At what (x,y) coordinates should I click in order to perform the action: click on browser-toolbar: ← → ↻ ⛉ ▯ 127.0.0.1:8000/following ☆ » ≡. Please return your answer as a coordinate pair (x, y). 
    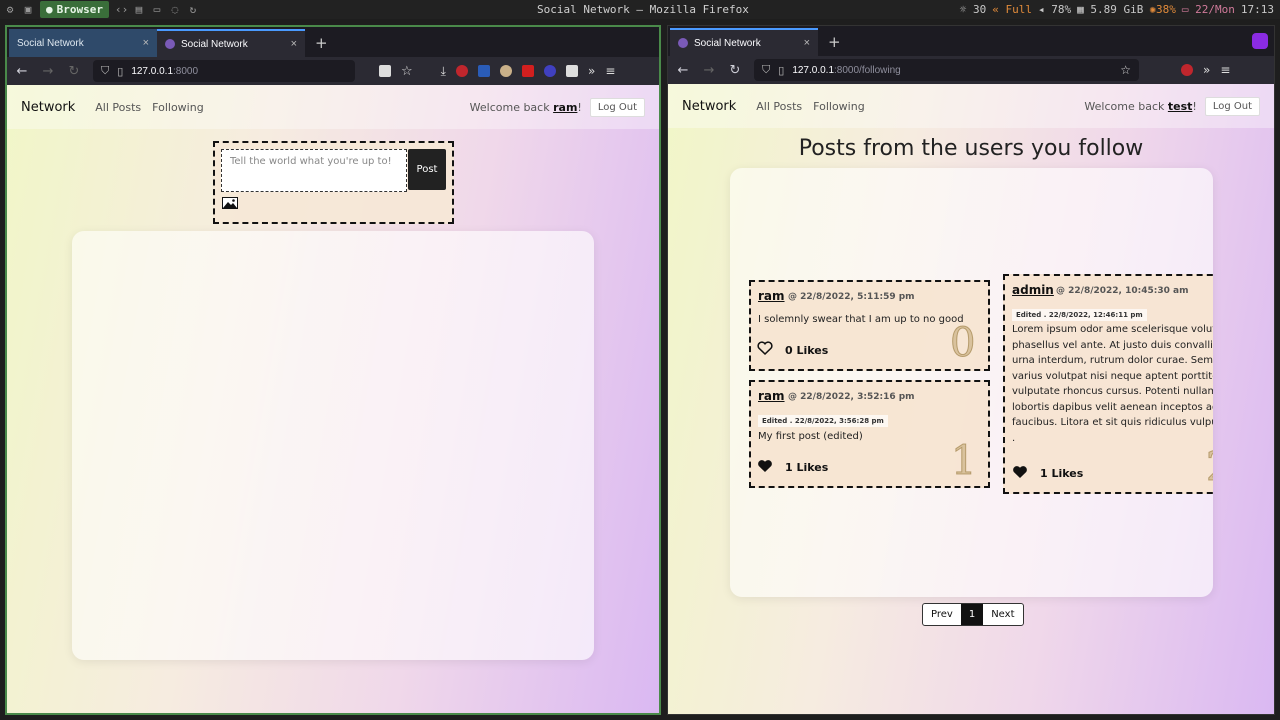
    Looking at the image, I should click on (971, 70).